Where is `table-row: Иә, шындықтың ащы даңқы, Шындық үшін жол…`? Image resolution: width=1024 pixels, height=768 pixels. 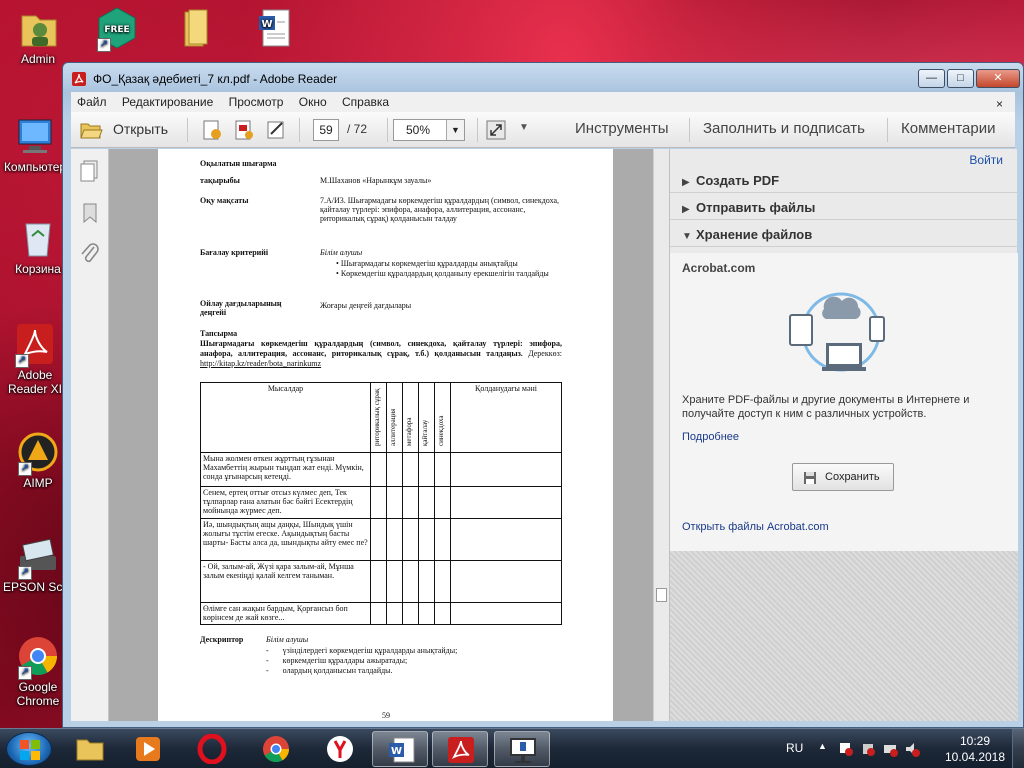 table-row: Иә, шындықтың ащы даңқы, Шындық үшін жол… is located at coordinates (381, 539).